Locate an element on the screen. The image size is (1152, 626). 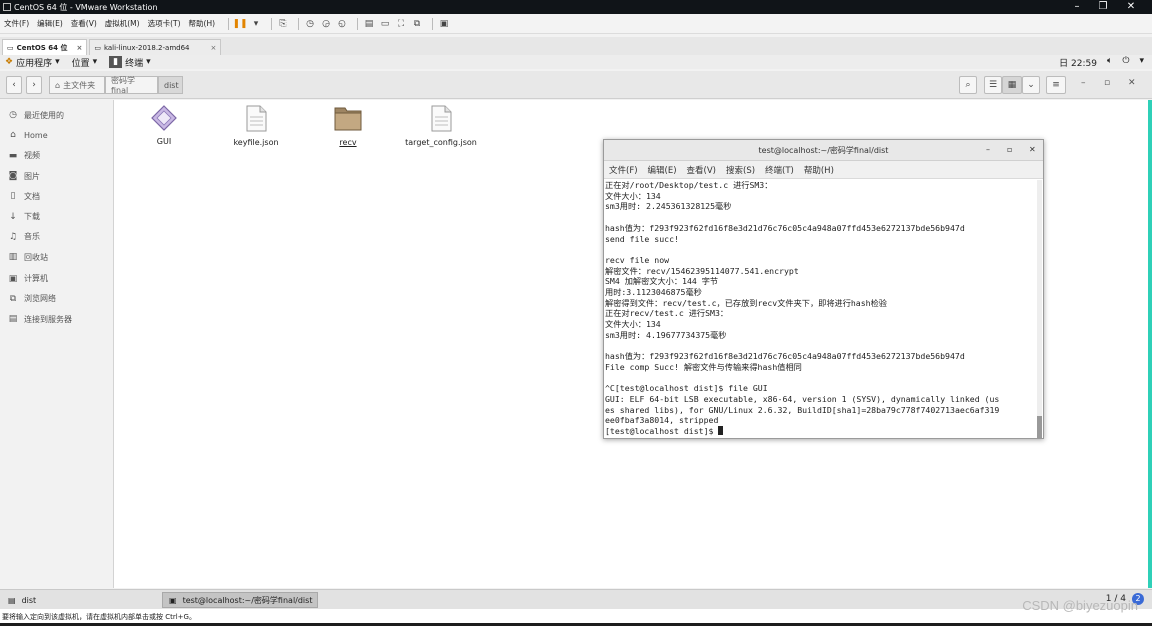
sidebar-item-computer: ▣ 计算机 is located at coordinates (56, 278).